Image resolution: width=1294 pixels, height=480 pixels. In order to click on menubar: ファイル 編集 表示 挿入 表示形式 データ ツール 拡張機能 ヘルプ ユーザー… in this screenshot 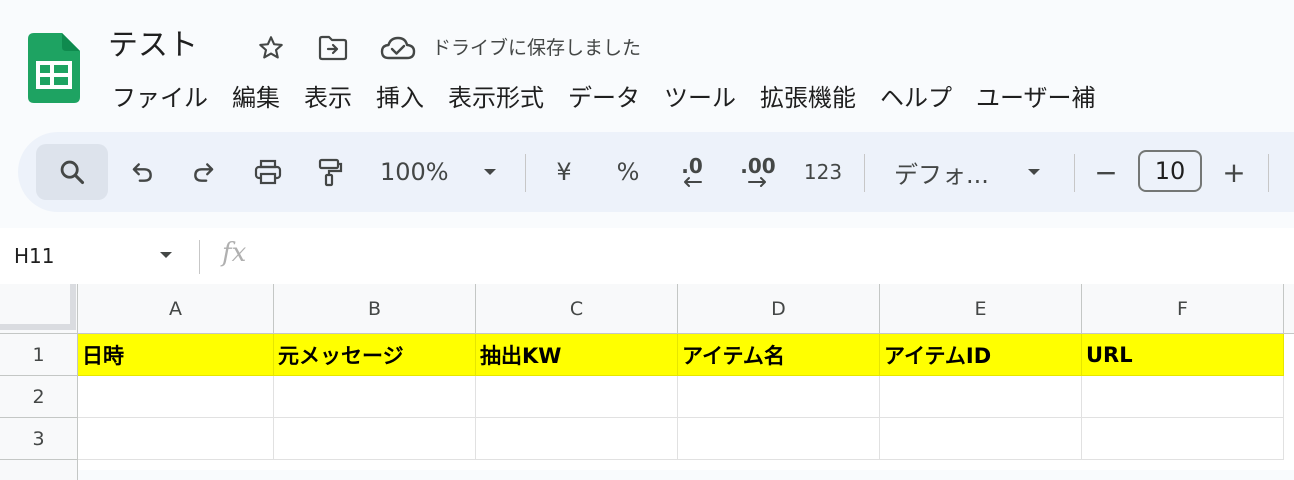, I will do `click(604, 98)`.